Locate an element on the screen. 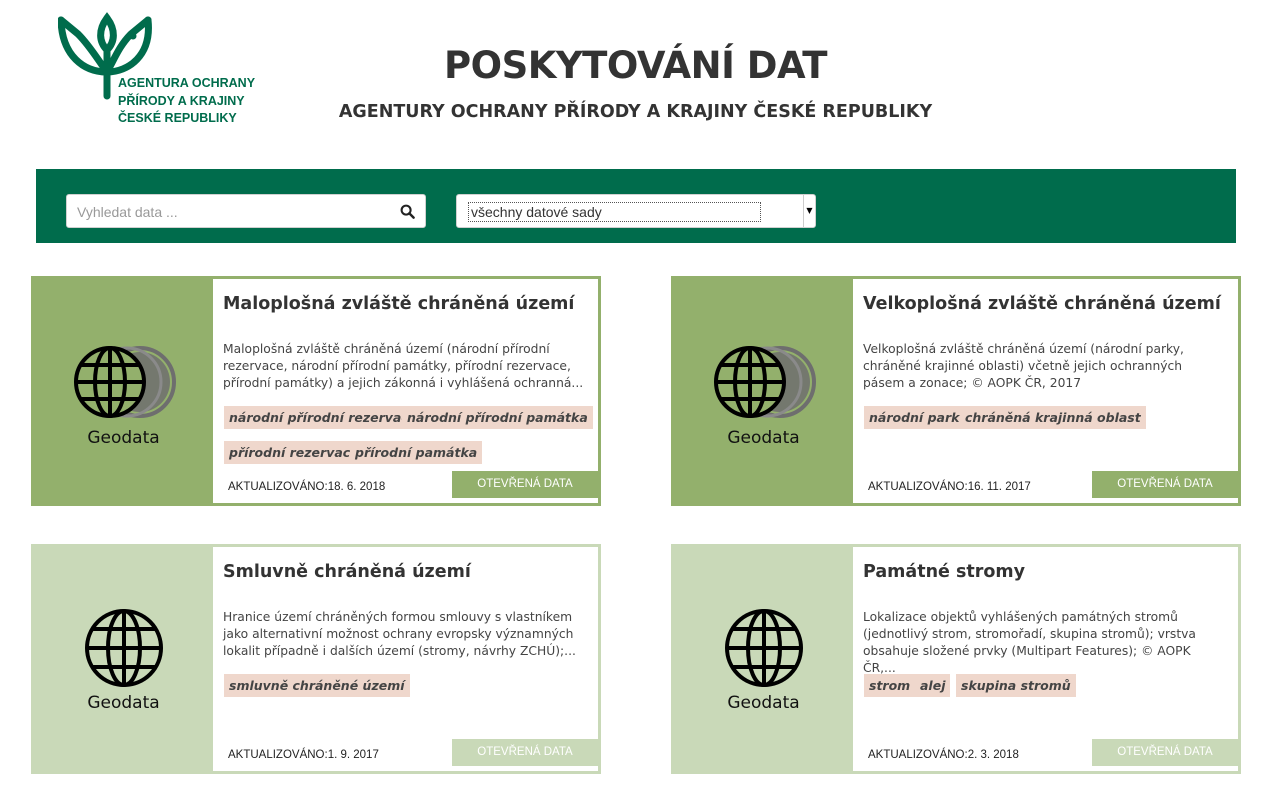  page-title: POSKYTOVÁNÍ DAT is located at coordinates (635, 65).